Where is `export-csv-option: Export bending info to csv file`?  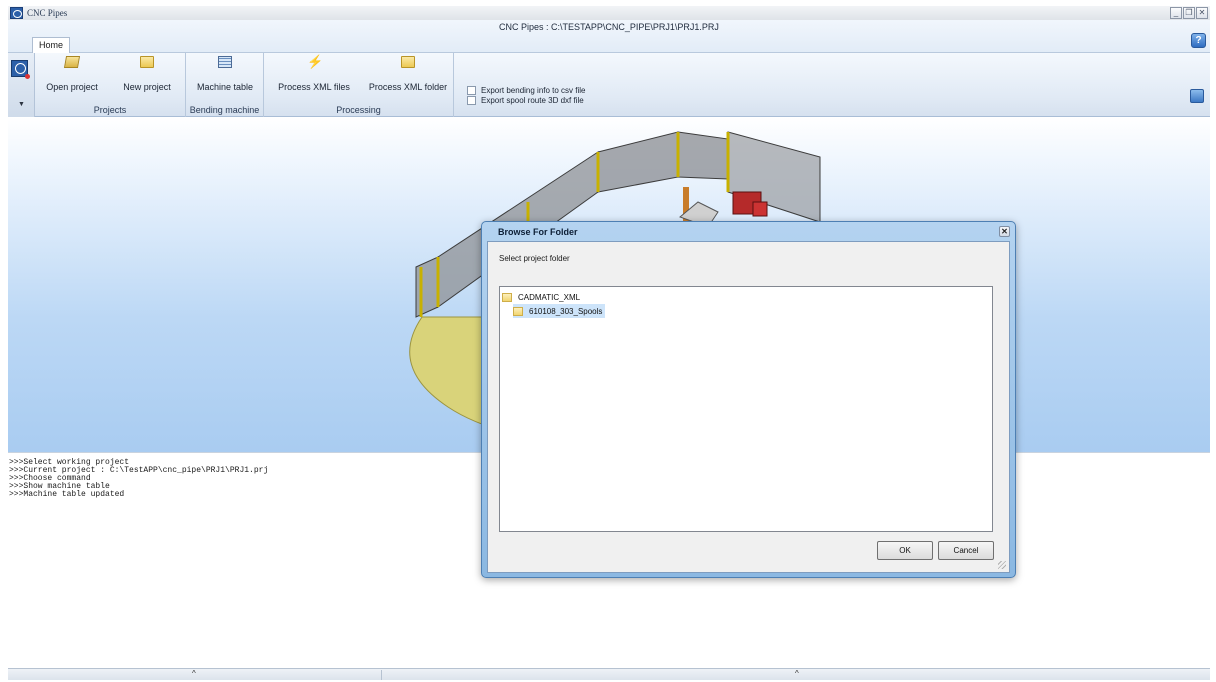 export-csv-option: Export bending info to csv file is located at coordinates (526, 90).